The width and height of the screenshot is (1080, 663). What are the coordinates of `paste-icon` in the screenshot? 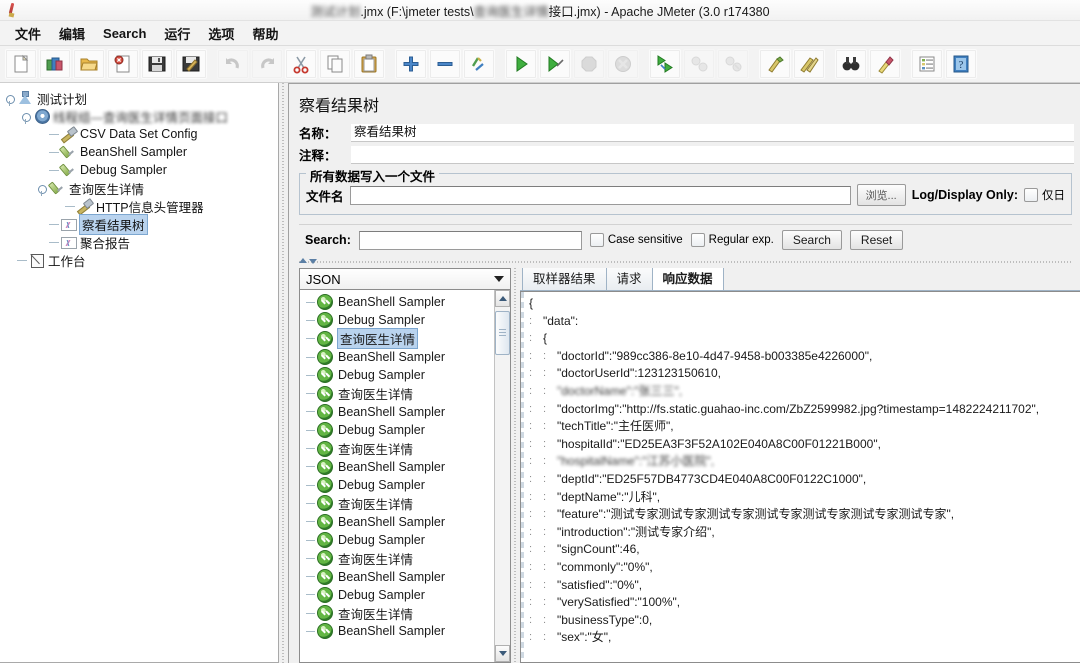 It's located at (369, 64).